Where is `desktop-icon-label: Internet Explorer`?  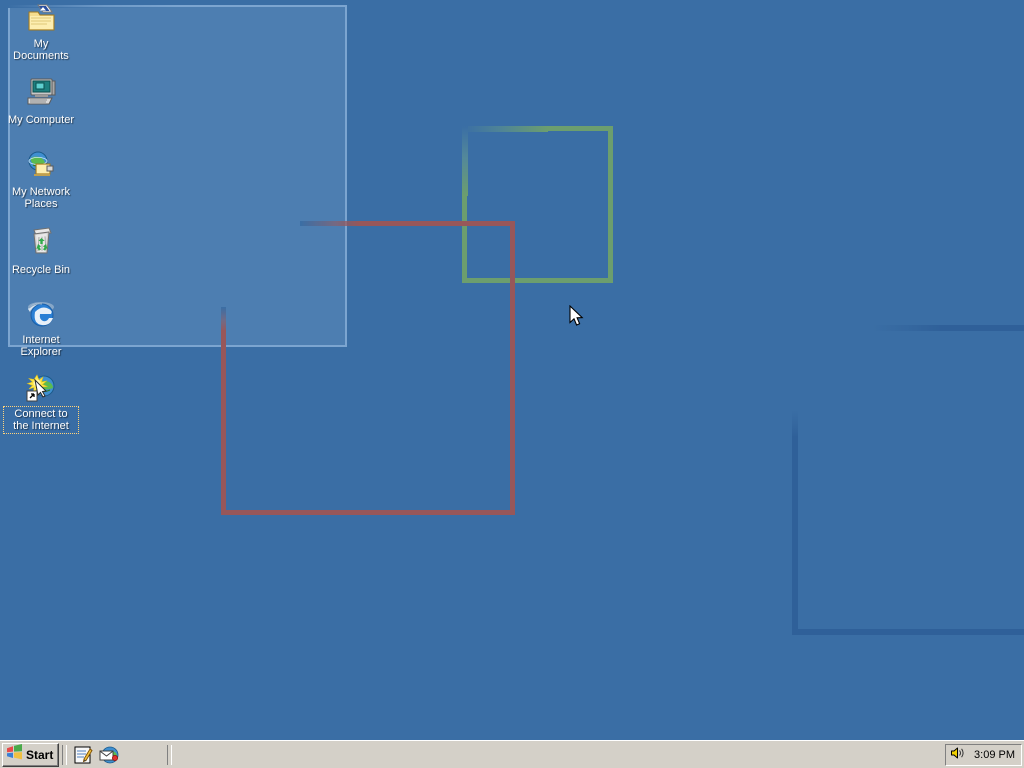 desktop-icon-label: Internet Explorer is located at coordinates (41, 346).